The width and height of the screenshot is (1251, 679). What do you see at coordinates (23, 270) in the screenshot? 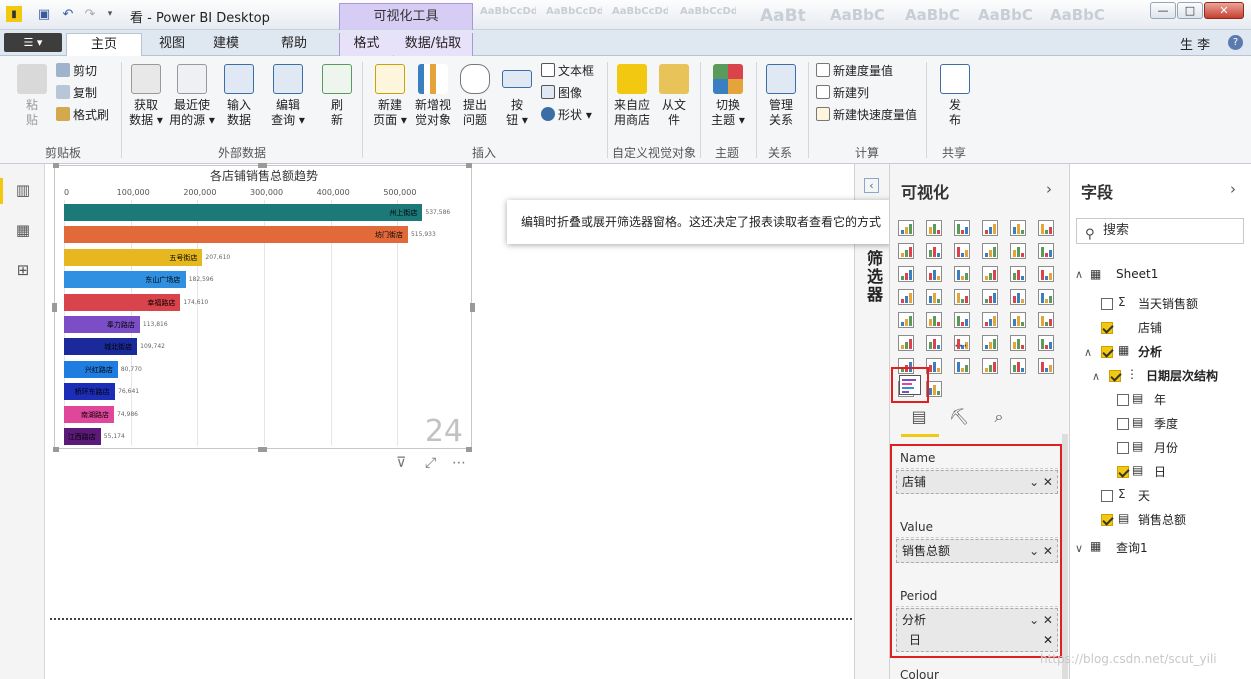
I see `model-view-icon: ⊞` at bounding box center [23, 270].